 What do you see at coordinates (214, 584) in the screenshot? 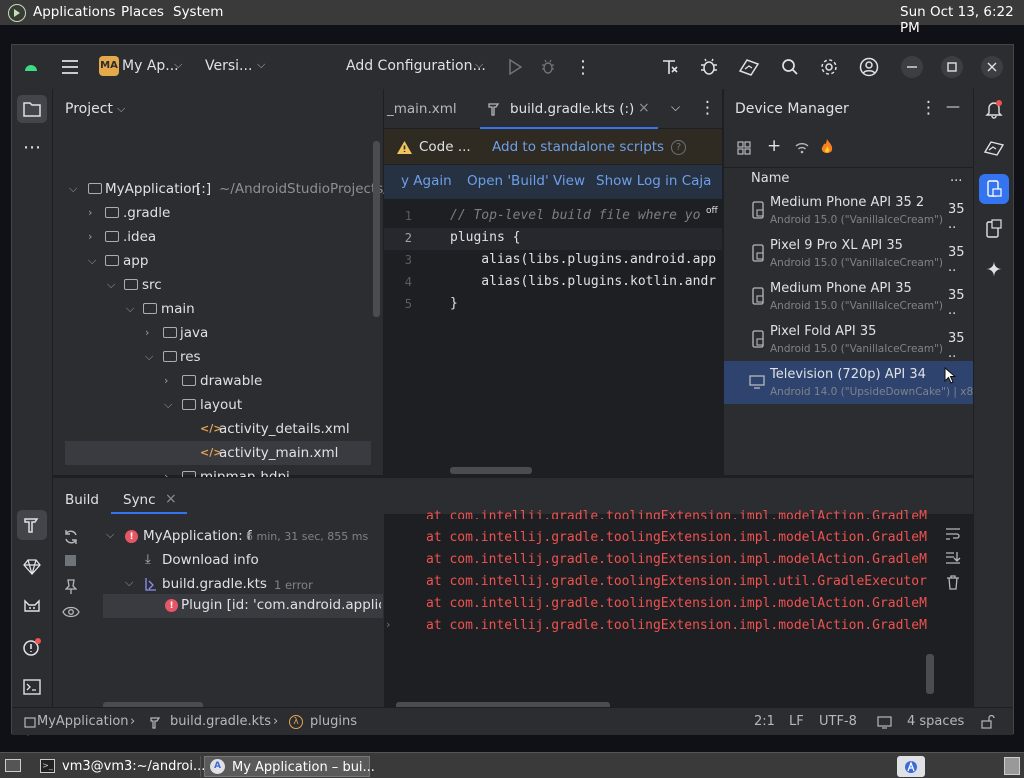
I see `build-file-item: build.gradle.kts` at bounding box center [214, 584].